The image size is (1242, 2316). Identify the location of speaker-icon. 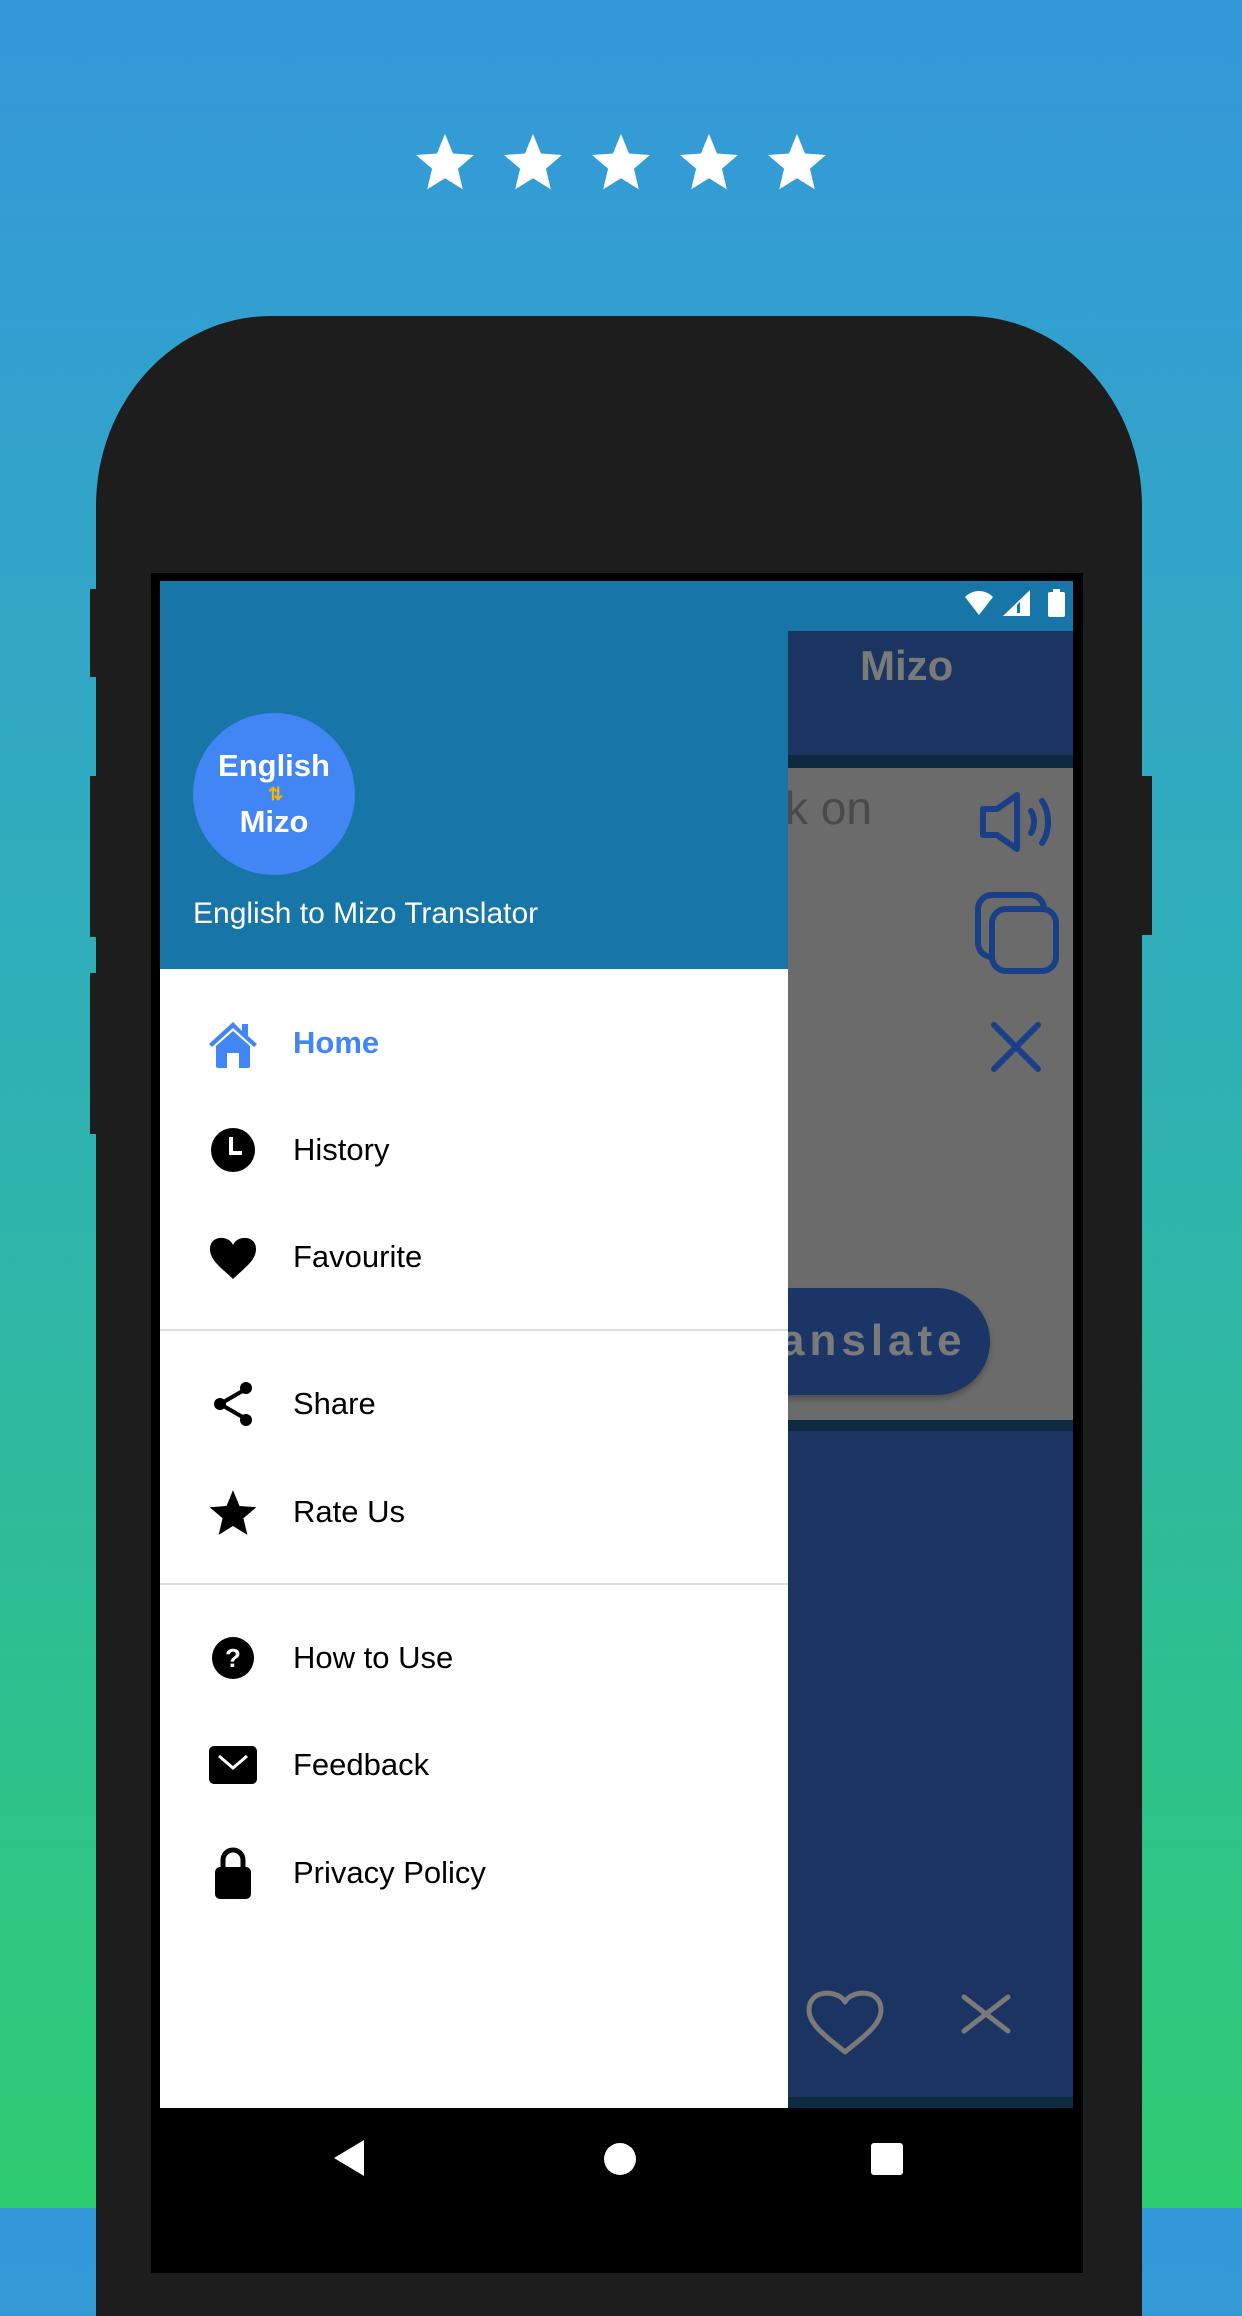
(1015, 822).